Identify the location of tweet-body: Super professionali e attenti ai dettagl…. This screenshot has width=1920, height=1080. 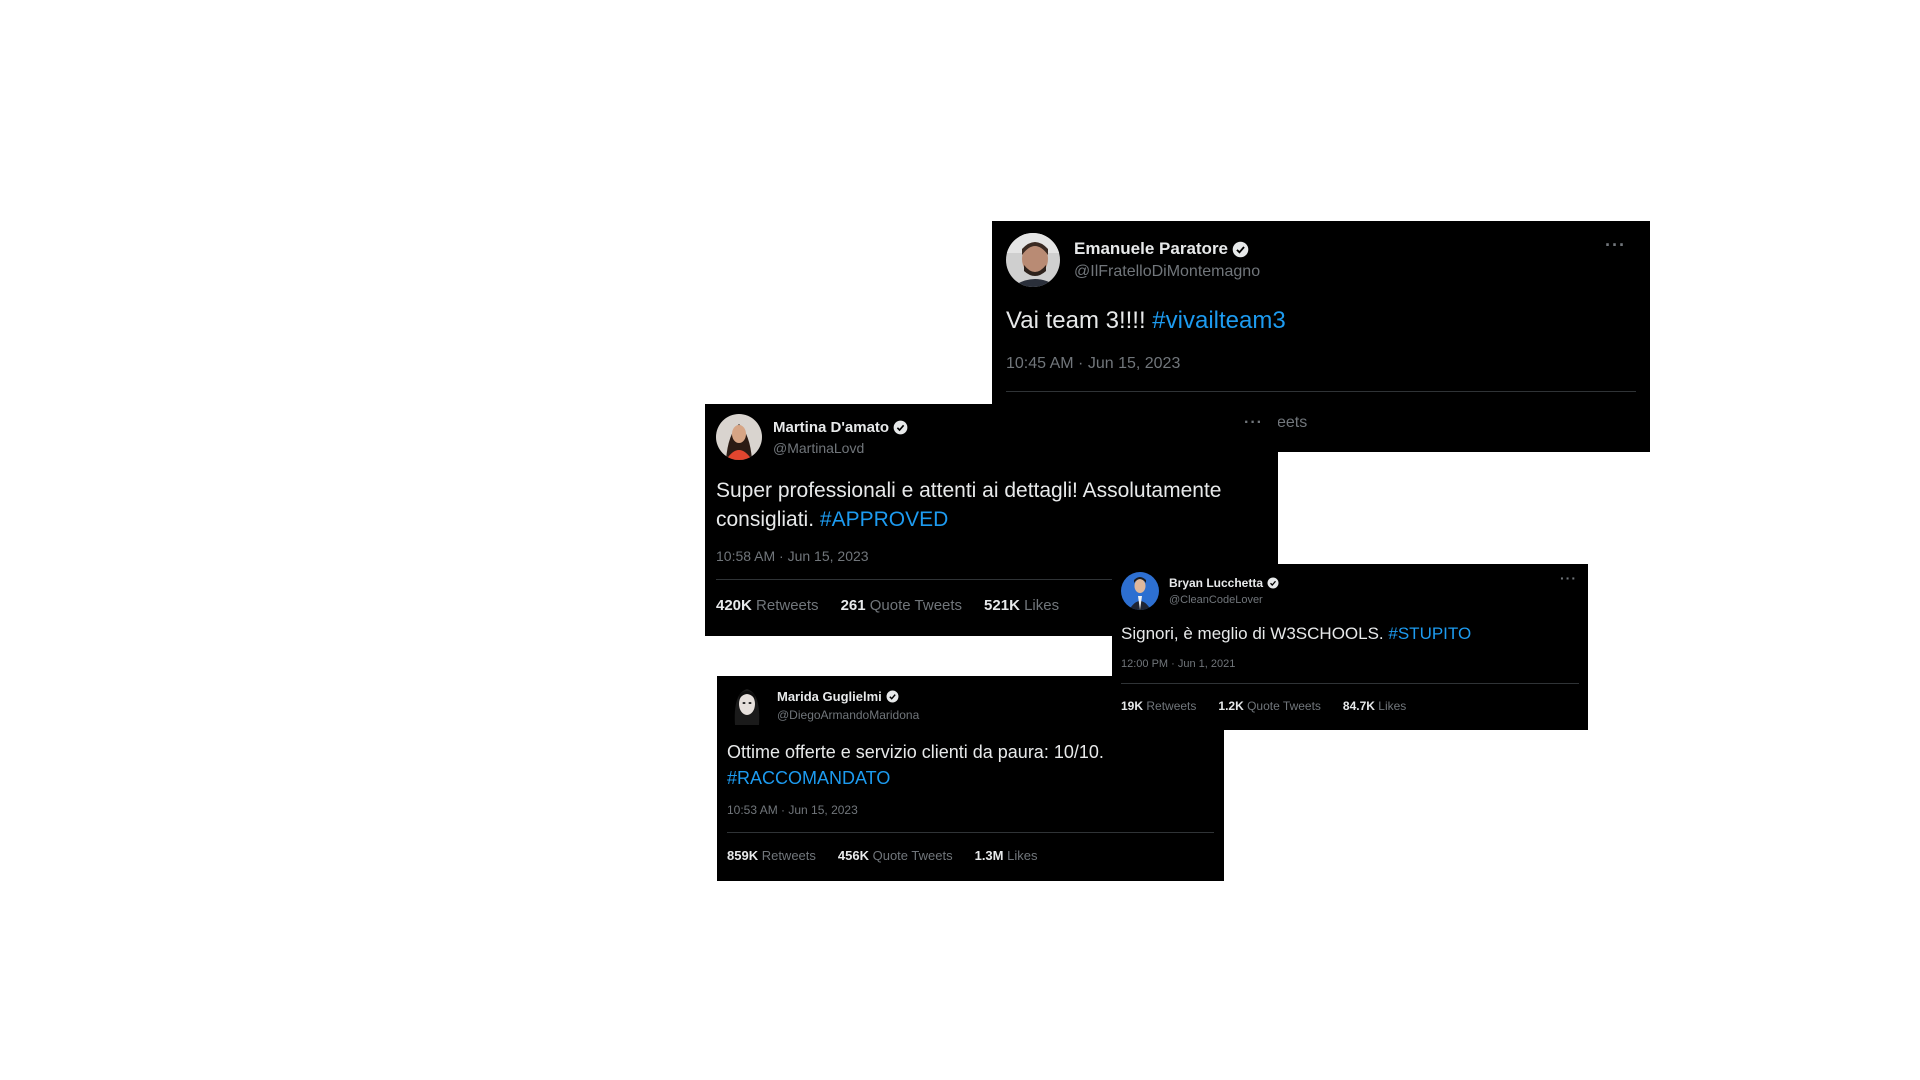
(969, 505).